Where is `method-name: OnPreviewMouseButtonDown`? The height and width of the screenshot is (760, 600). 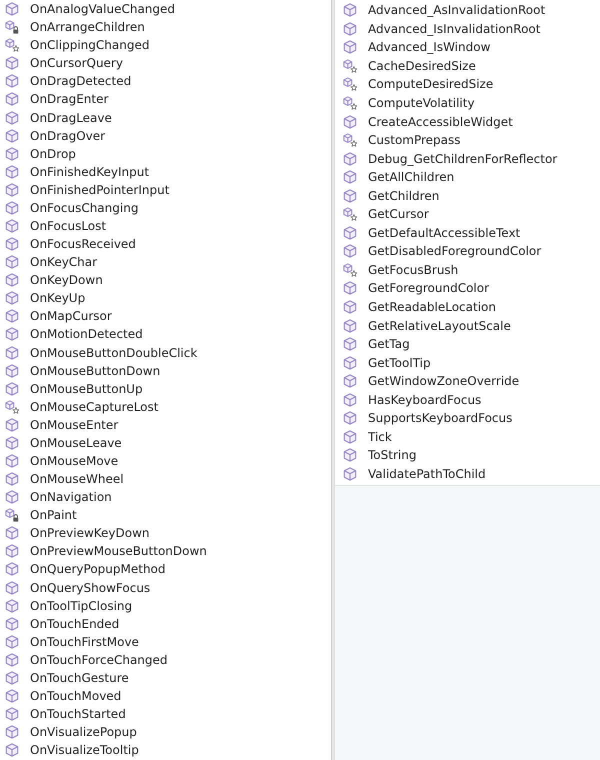 method-name: OnPreviewMouseButtonDown is located at coordinates (118, 551).